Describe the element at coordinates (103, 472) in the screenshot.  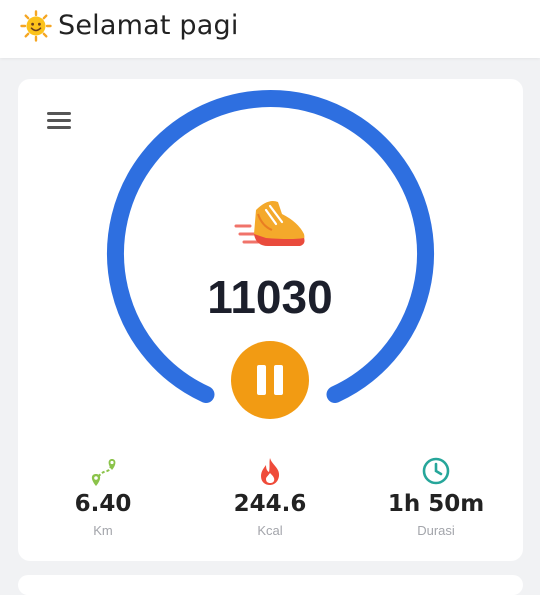
I see `route-pin-icon` at that location.